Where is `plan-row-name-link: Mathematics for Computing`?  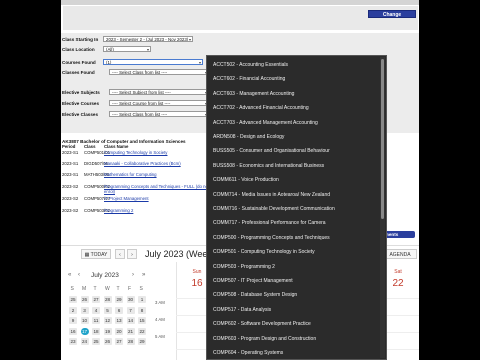
plan-row-name-link: Mathematics for Computing is located at coordinates (160, 174).